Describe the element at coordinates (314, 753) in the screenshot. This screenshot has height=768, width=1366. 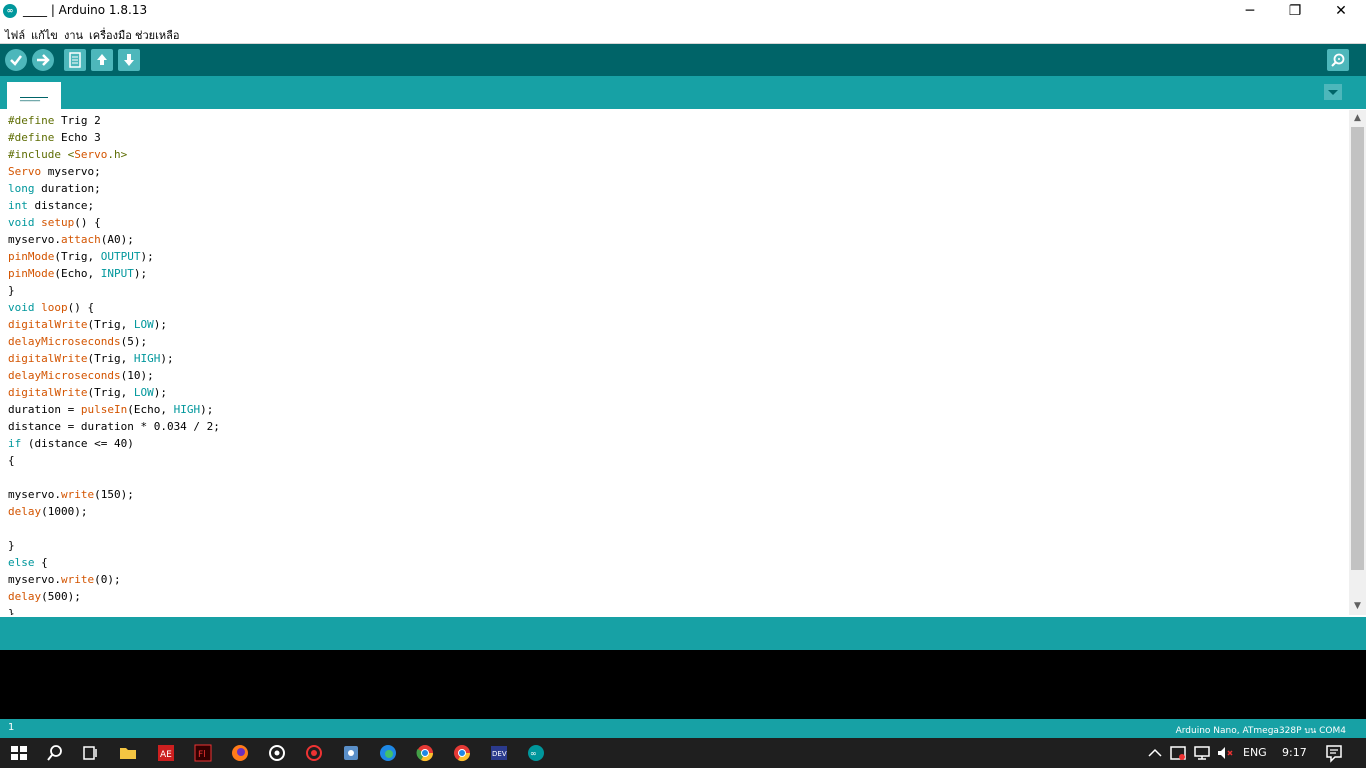
I see `app-red-icon` at that location.